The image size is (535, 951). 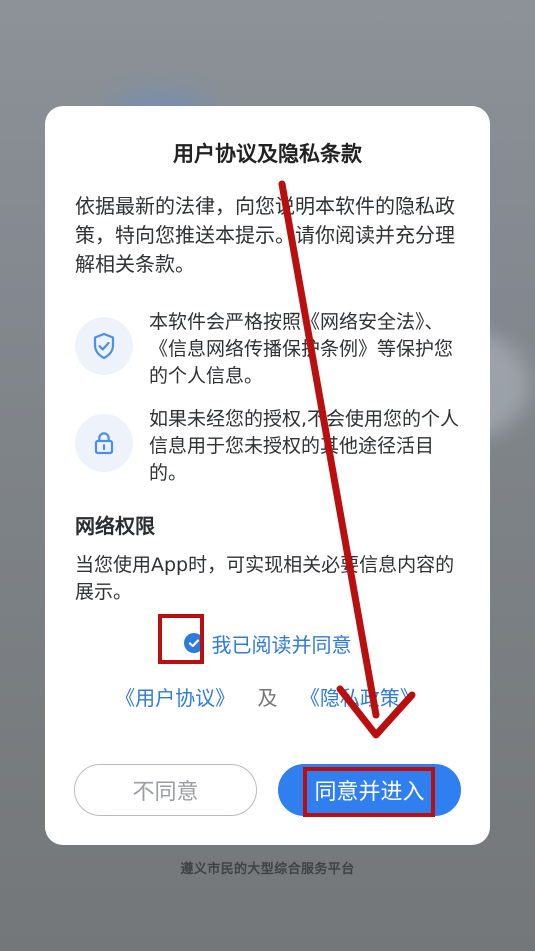 I want to click on lock-icon, so click(x=104, y=443).